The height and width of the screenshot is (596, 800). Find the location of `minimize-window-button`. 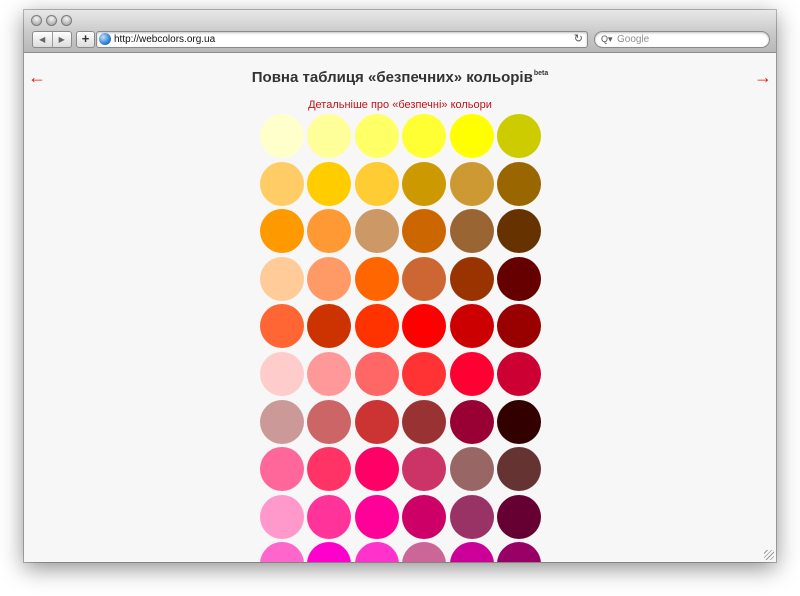

minimize-window-button is located at coordinates (51, 20).